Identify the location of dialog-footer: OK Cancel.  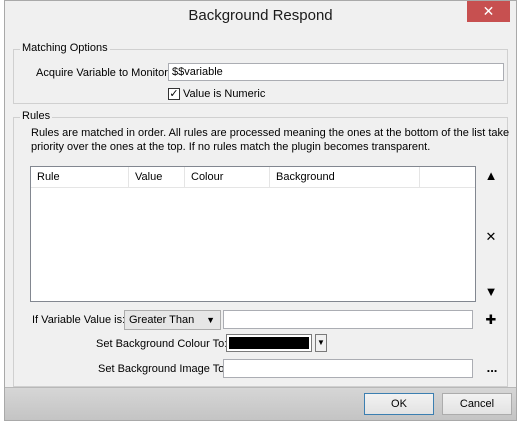
(260, 403).